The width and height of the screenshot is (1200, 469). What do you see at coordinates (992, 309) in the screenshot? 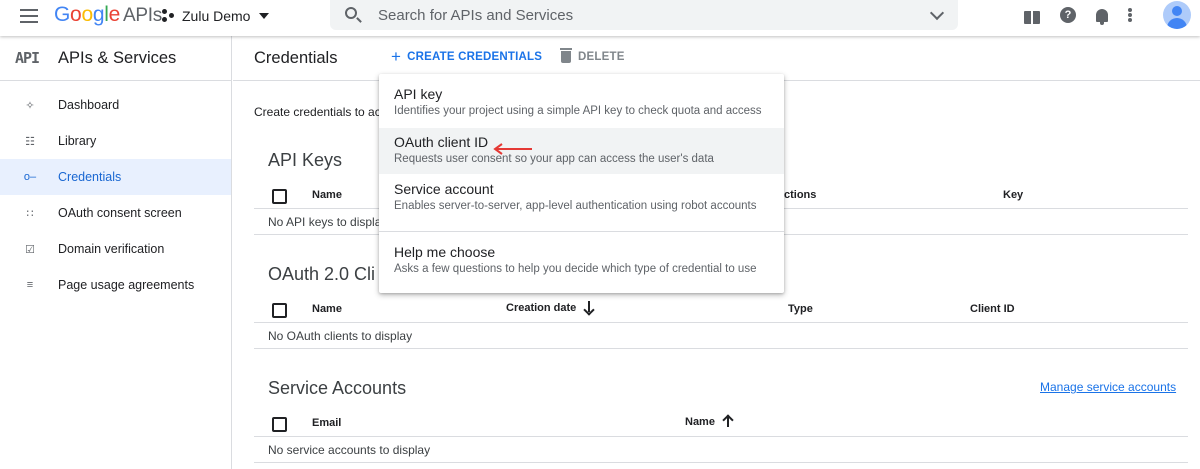
I see `column-header-client-id: Client ID` at bounding box center [992, 309].